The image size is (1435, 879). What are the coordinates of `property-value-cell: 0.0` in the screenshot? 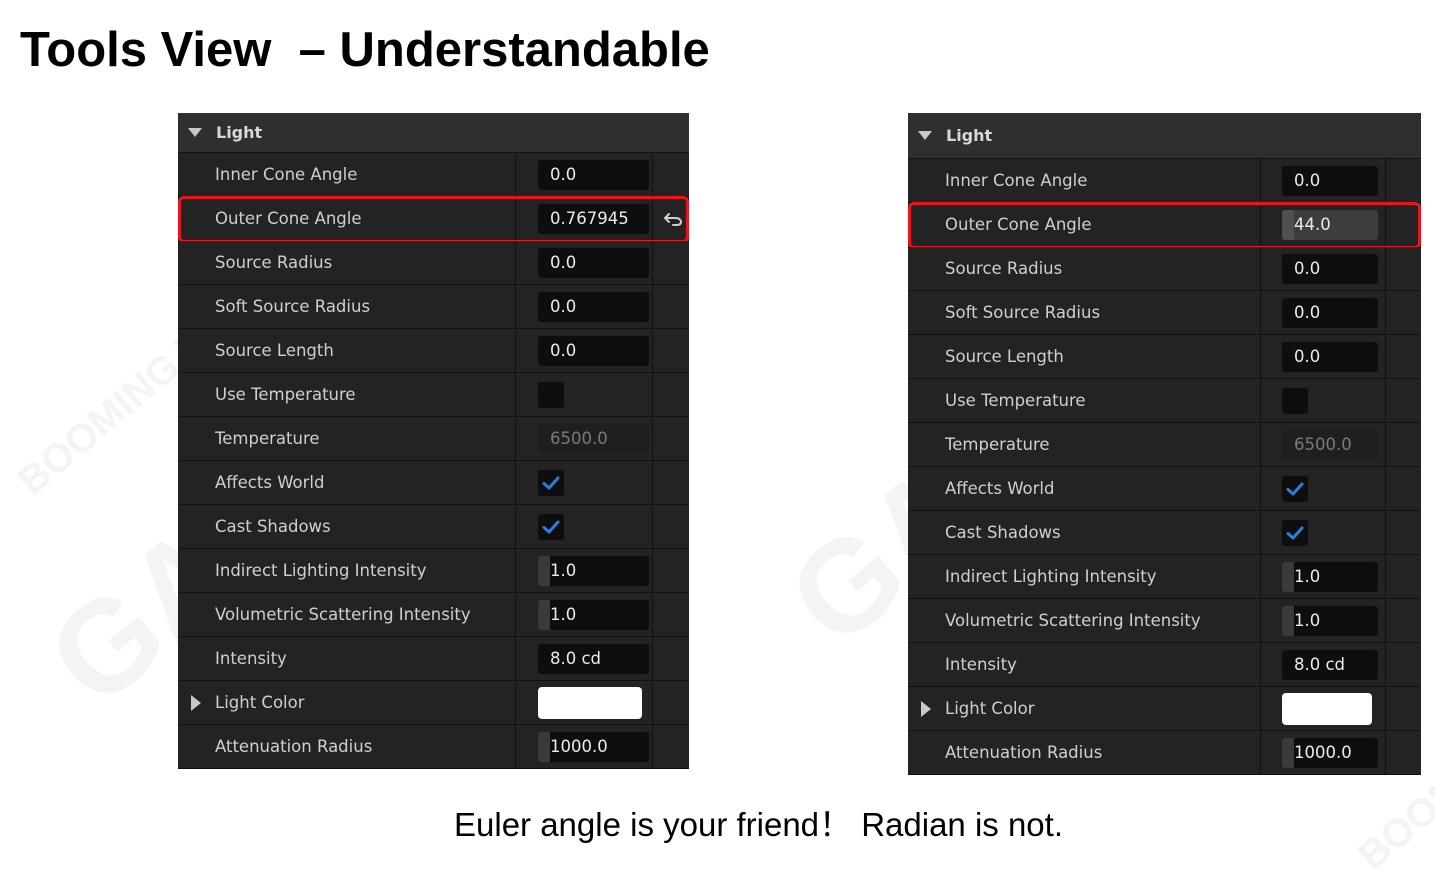 It's located at (1323, 356).